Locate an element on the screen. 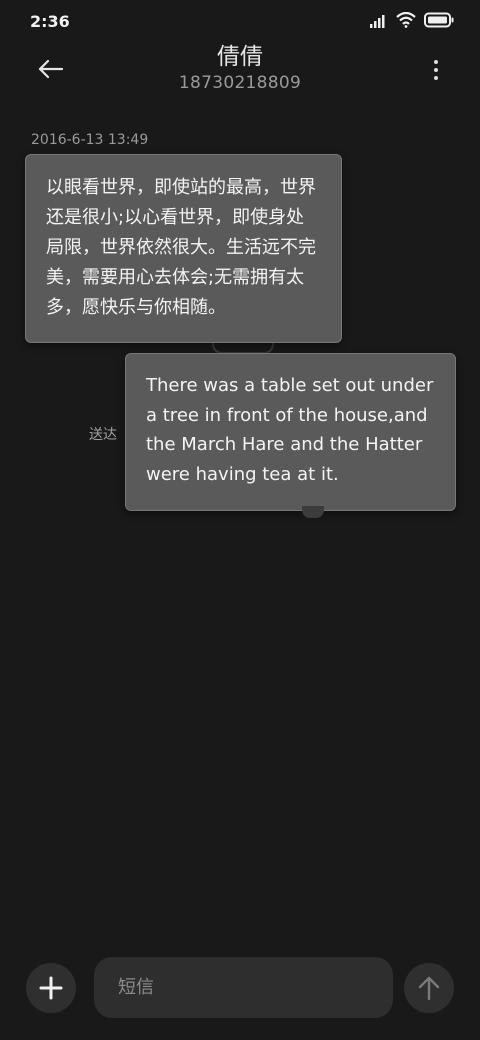 The image size is (480, 1040). message-input is located at coordinates (243, 987).